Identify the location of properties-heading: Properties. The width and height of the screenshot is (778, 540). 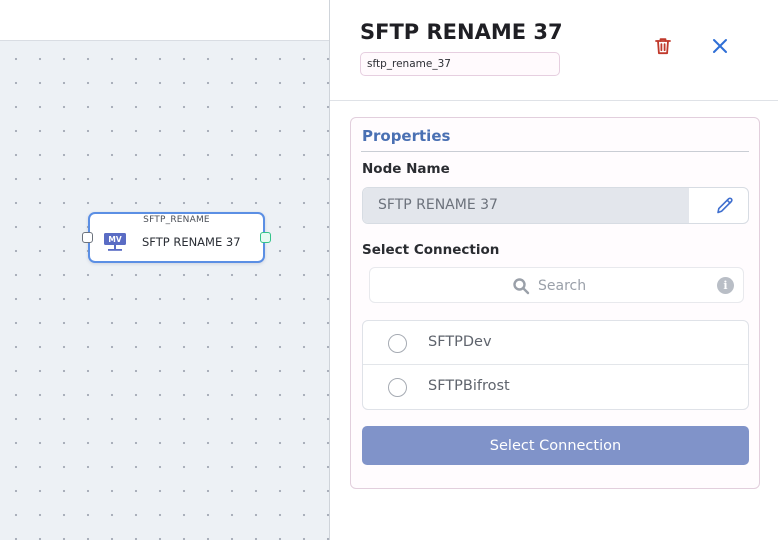
(406, 136).